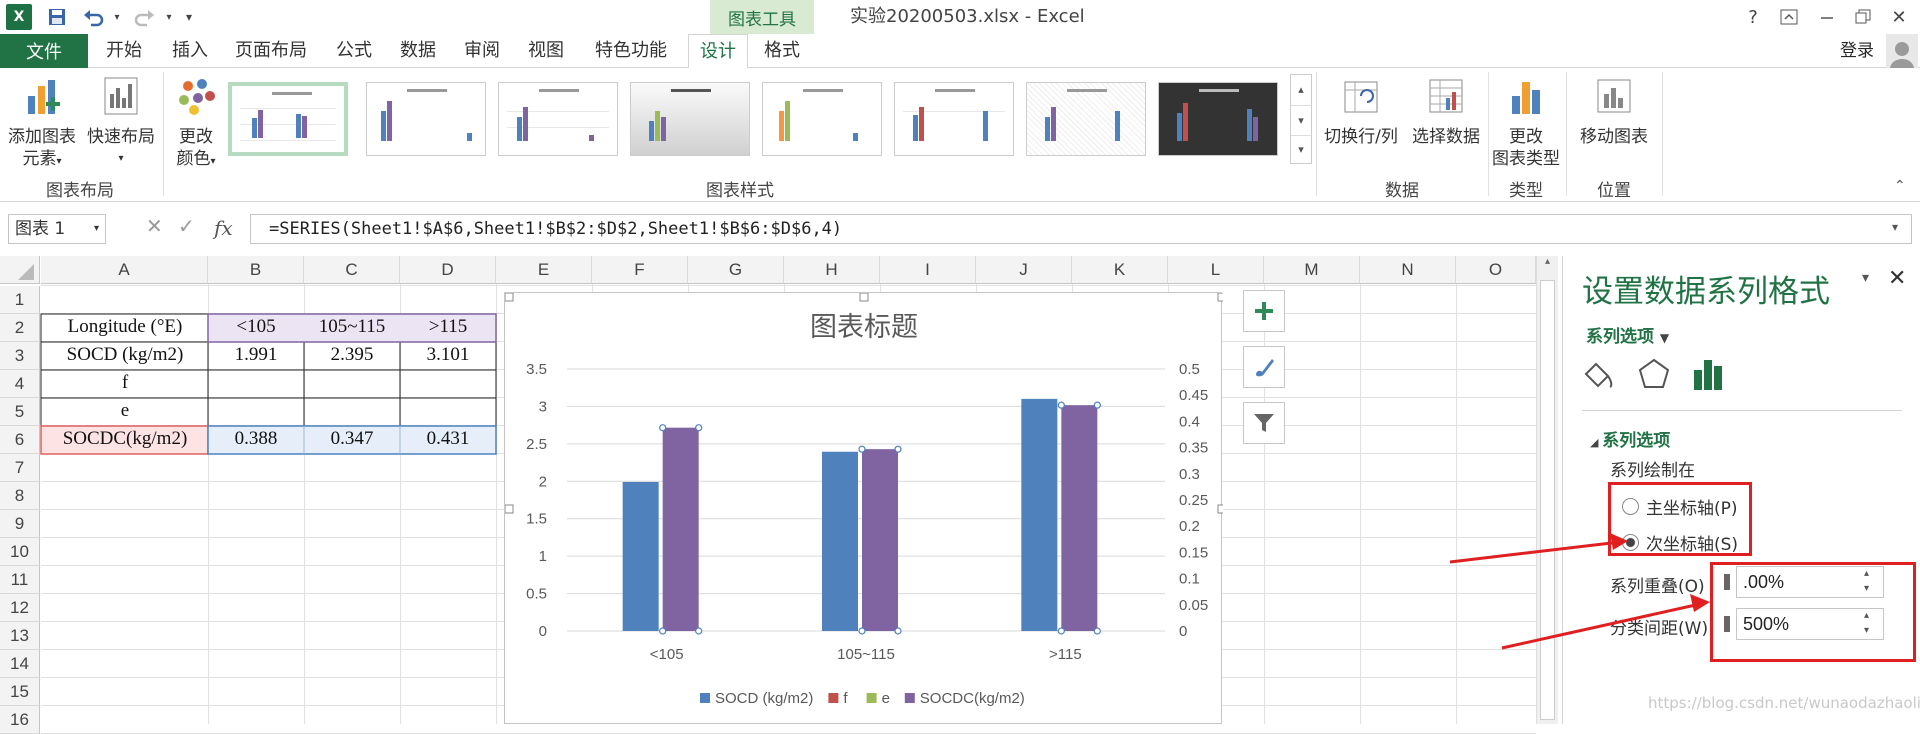 This screenshot has height=734, width=1920. I want to click on x-tick-label: 105~115, so click(866, 654).